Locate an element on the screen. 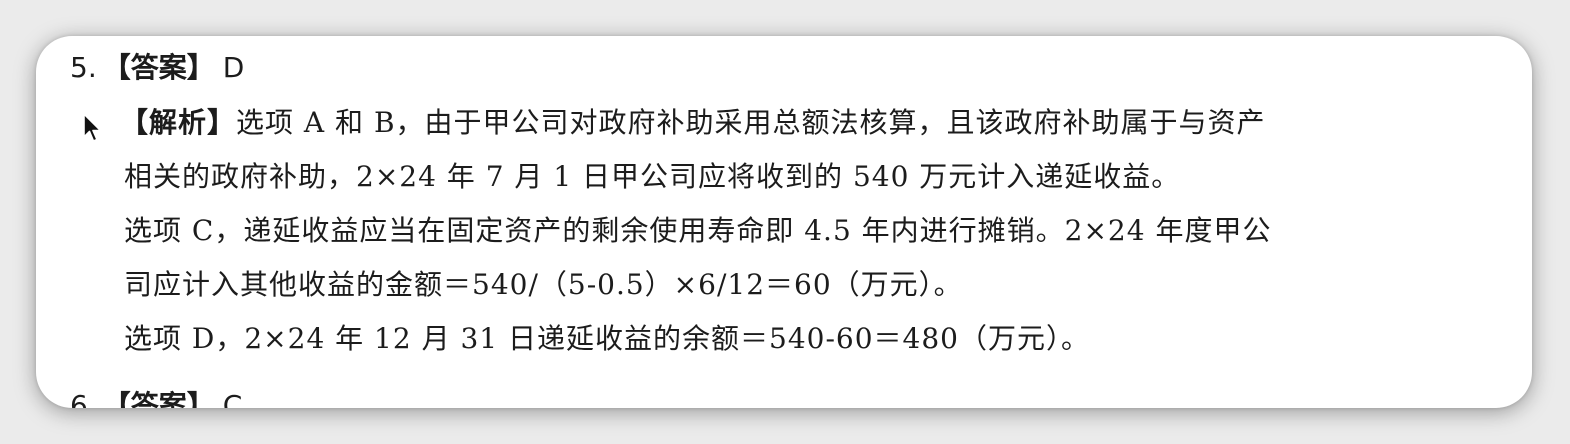 The width and height of the screenshot is (1570, 444). q5-number: 5. is located at coordinates (83, 67).